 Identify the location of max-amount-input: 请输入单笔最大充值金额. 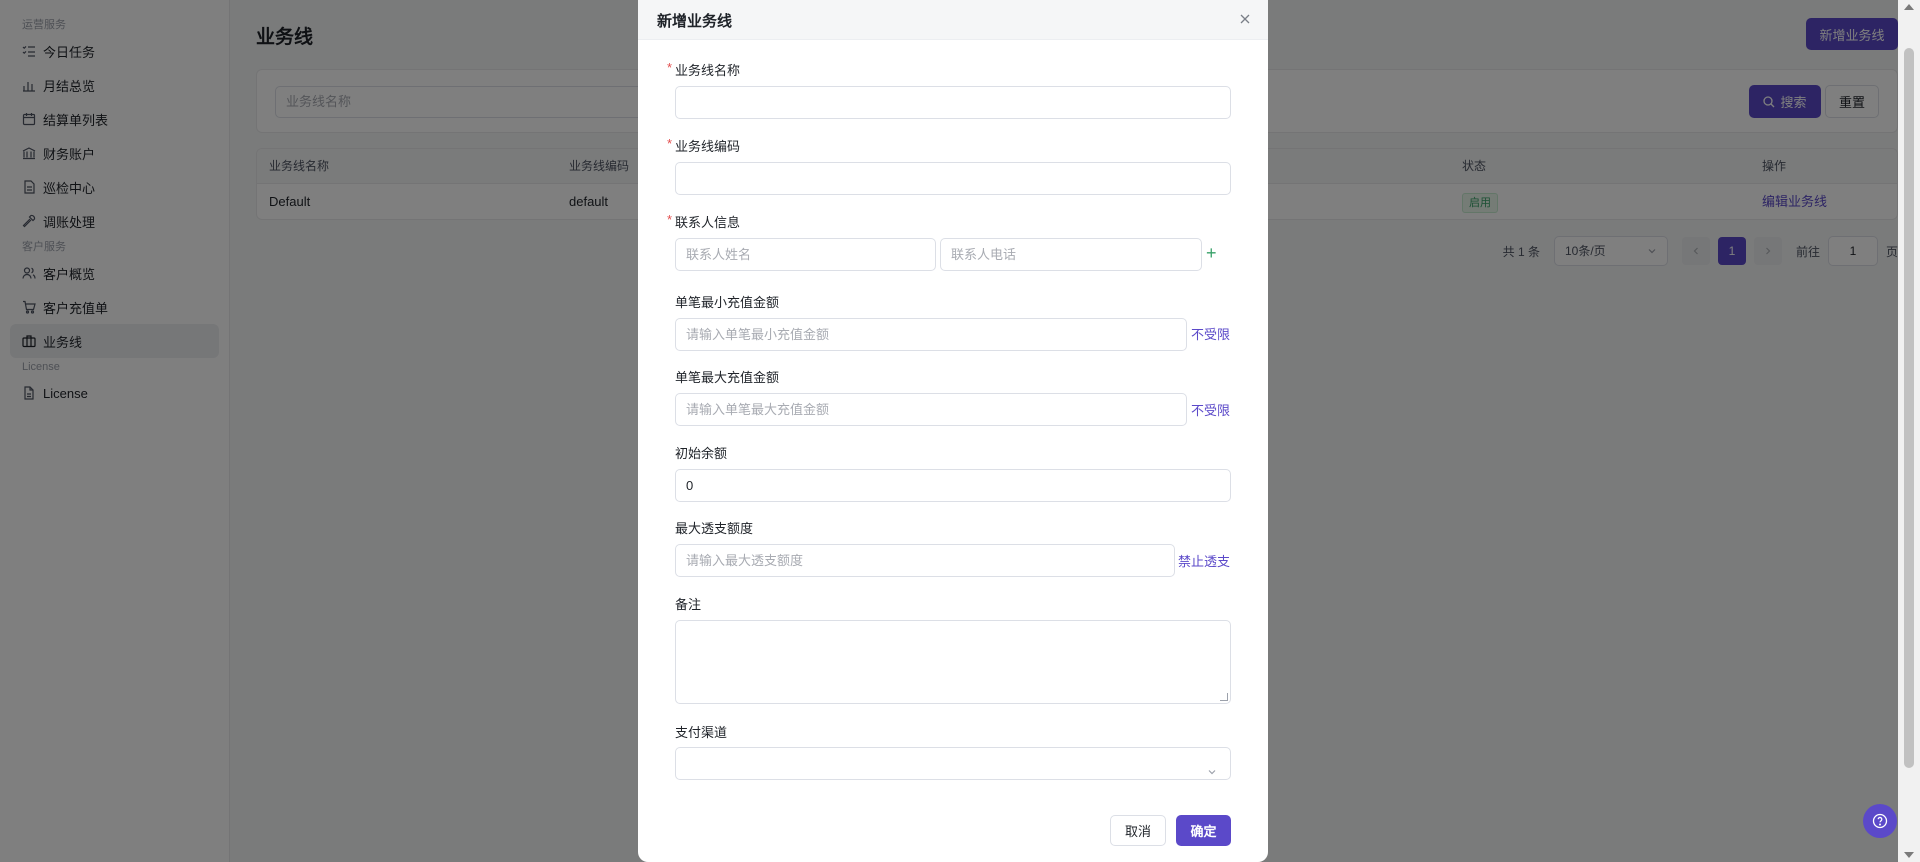
(931, 409).